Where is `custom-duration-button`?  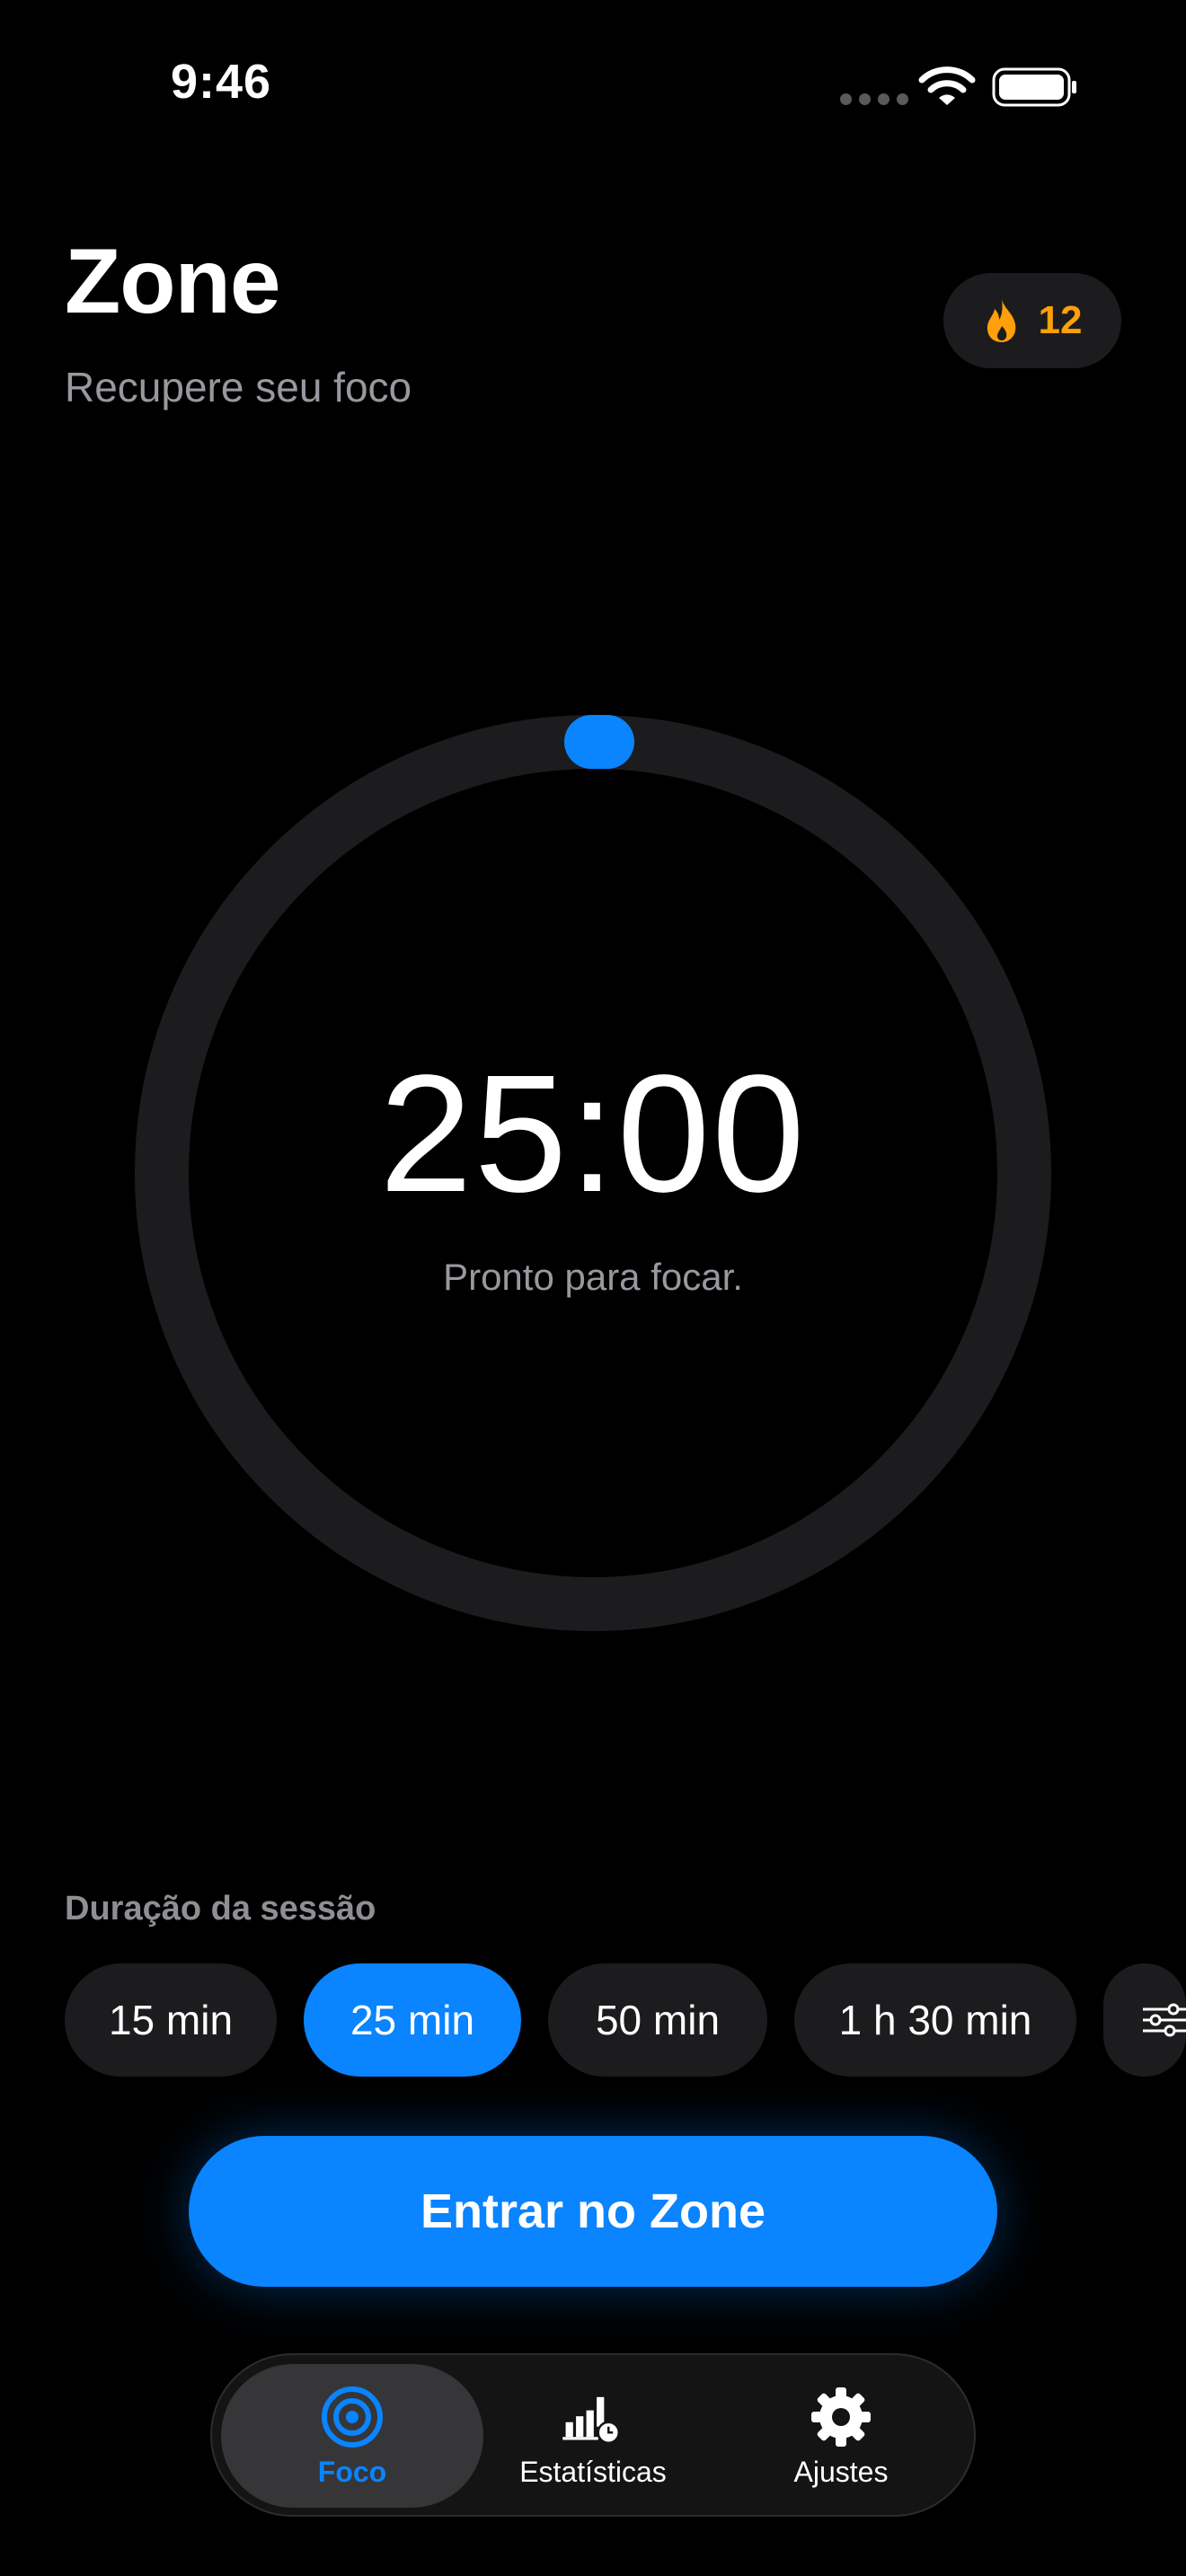
custom-duration-button is located at coordinates (1144, 2020).